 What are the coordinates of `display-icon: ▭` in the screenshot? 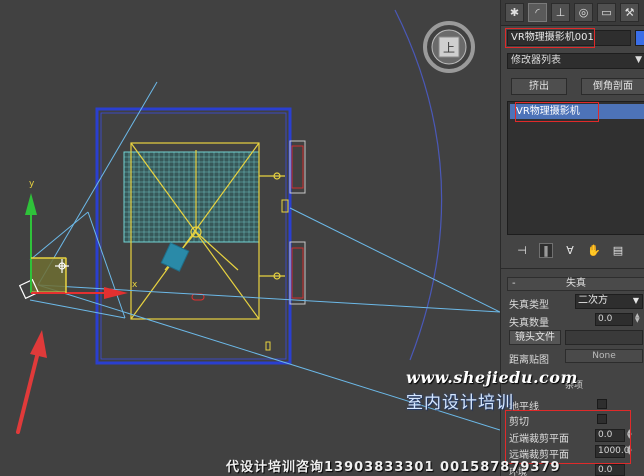 It's located at (606, 12).